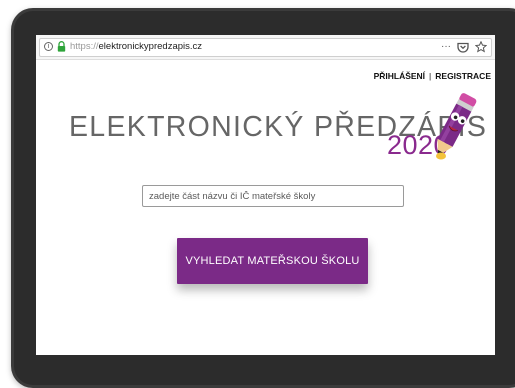 This screenshot has width=515, height=388. Describe the element at coordinates (61, 46) in the screenshot. I see `lock-icon` at that location.